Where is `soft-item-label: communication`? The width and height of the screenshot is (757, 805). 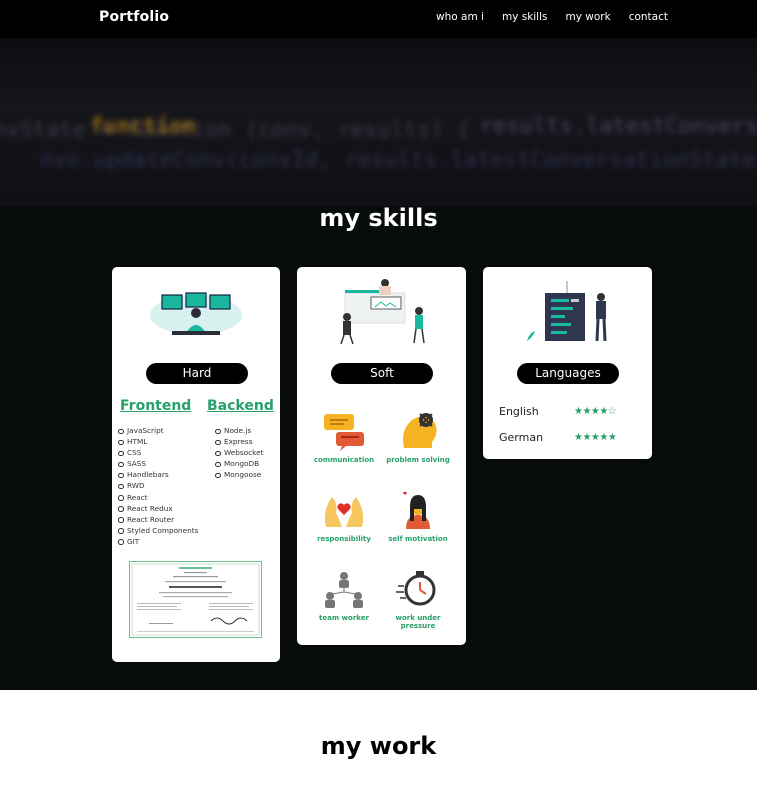 soft-item-label: communication is located at coordinates (344, 460).